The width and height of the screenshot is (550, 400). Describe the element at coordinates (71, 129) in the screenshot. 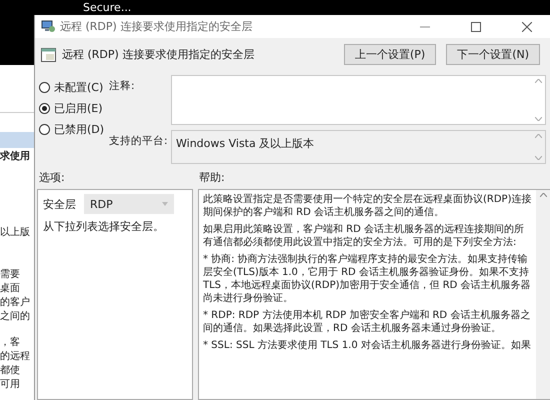

I see `radio-option: 已禁用(D)` at that location.